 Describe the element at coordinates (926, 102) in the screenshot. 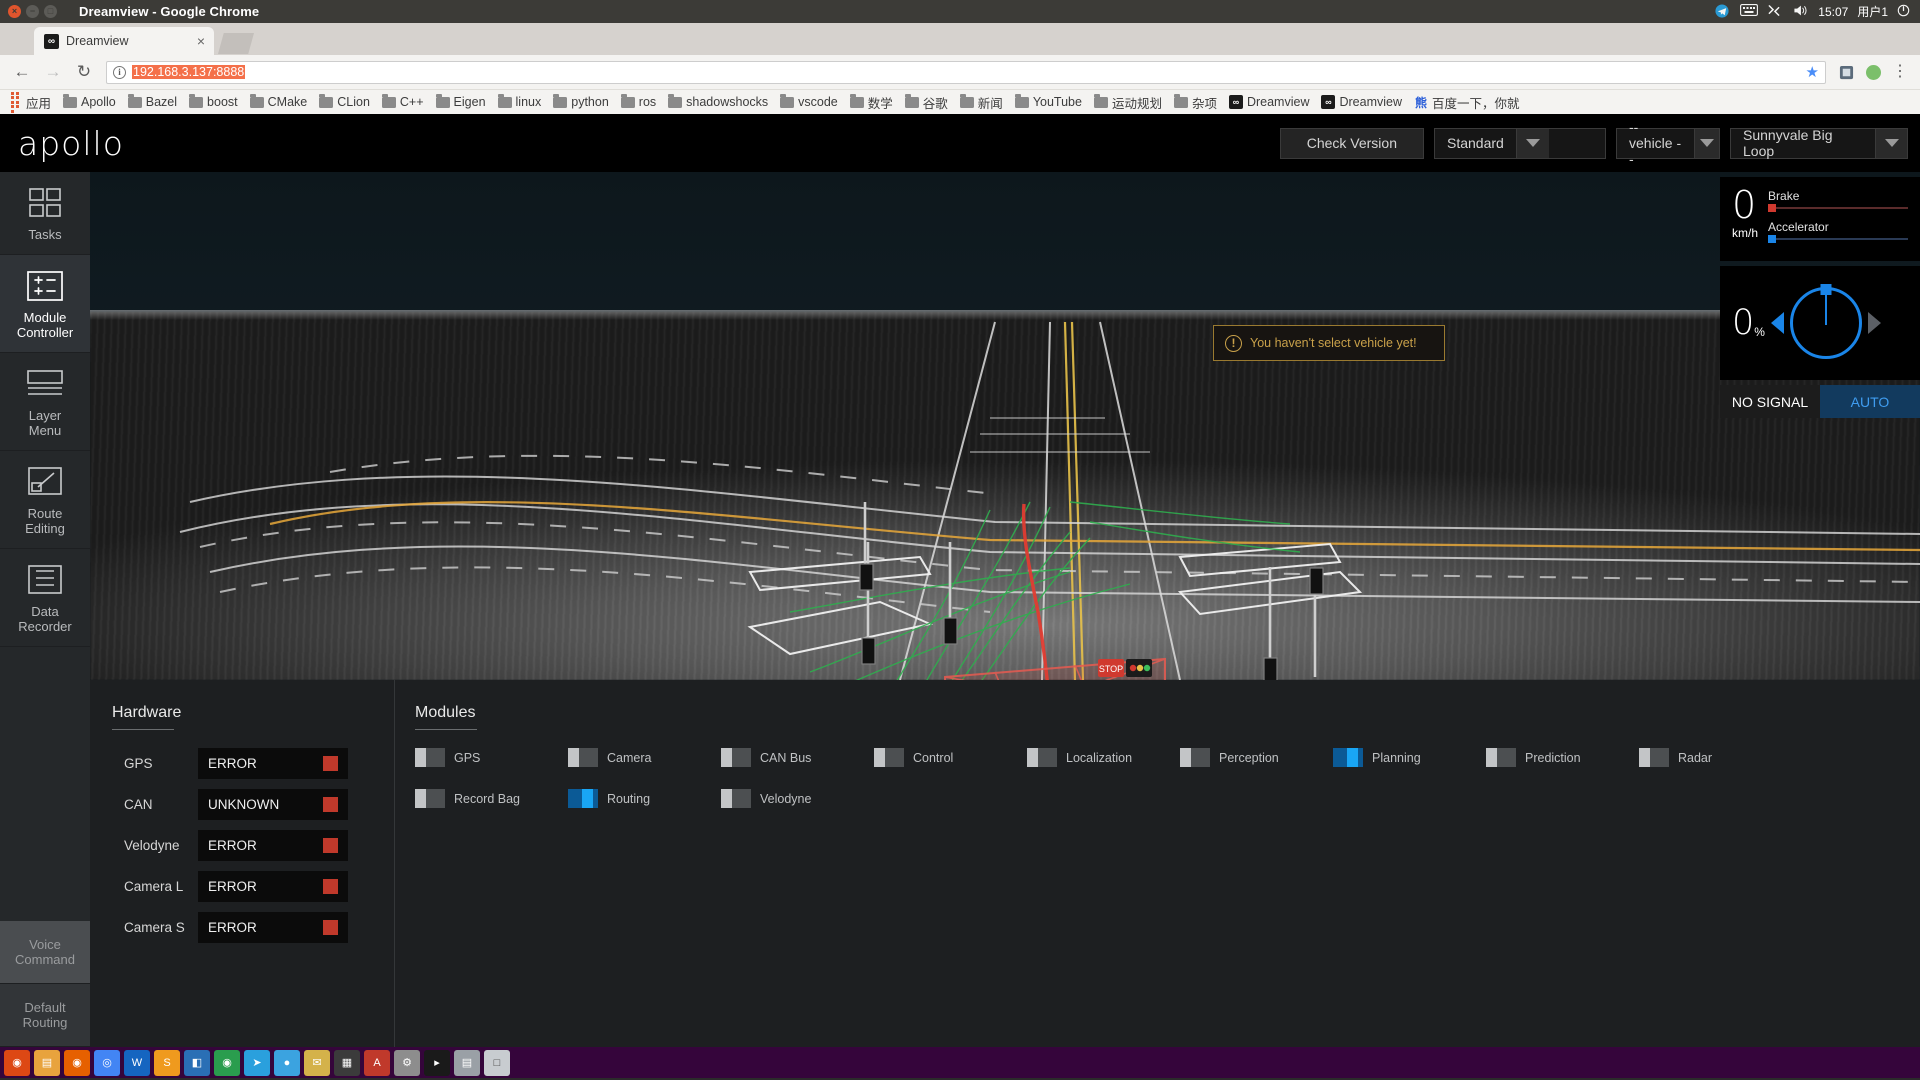

I see `bookmark-item: 谷歌` at that location.